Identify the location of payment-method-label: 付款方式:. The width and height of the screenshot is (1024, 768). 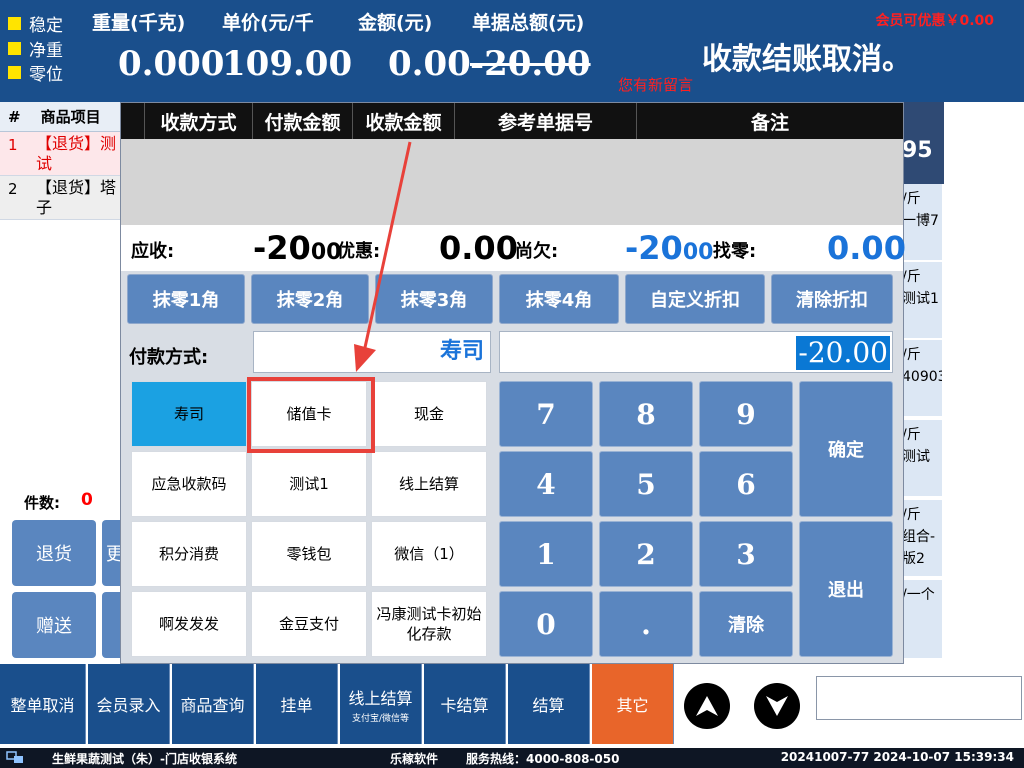
(169, 357).